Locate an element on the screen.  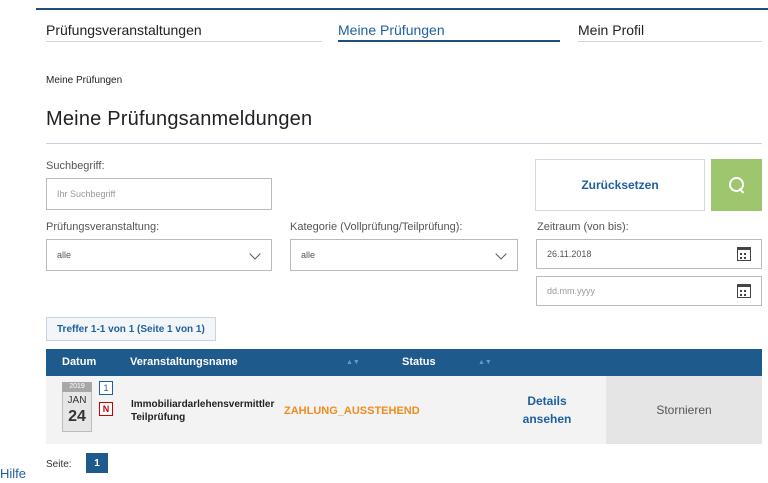
period-from-input: 26.11.2018 is located at coordinates (649, 254).